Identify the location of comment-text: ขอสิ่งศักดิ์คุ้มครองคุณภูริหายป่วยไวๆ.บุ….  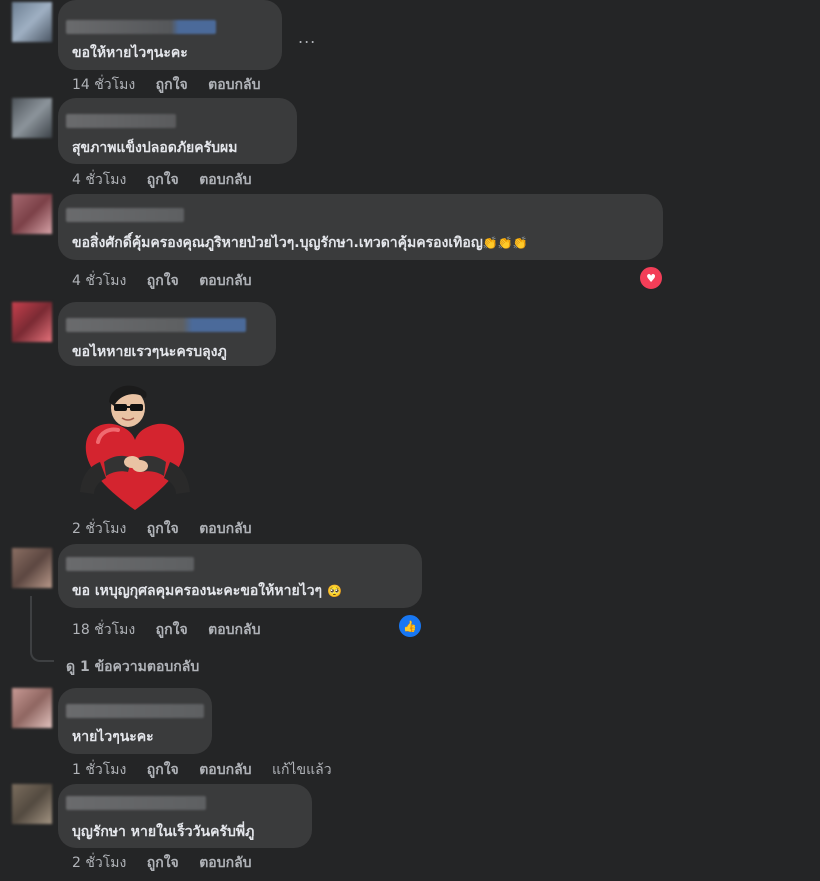
(300, 243).